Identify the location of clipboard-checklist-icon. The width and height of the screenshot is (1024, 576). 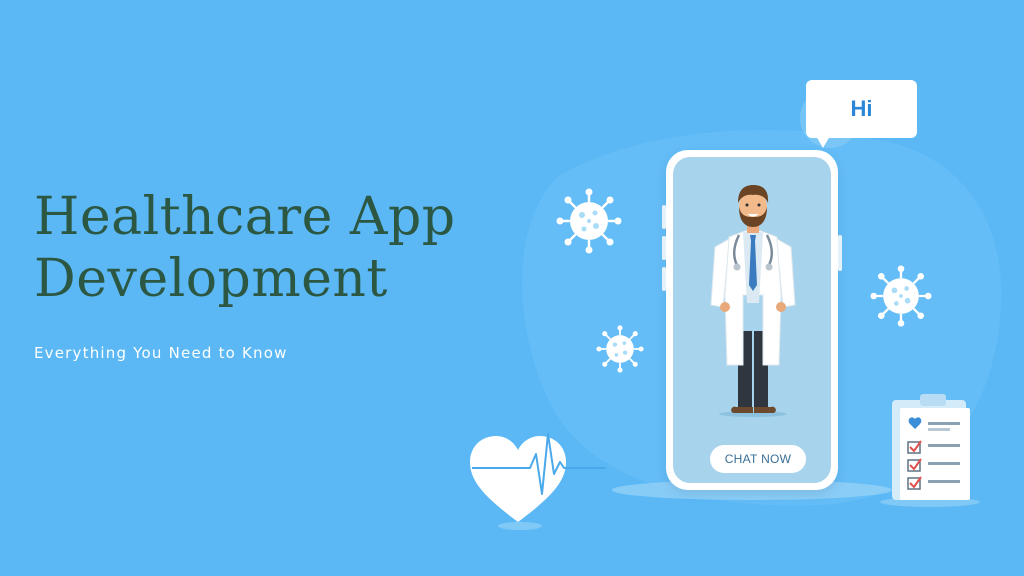
(931, 447).